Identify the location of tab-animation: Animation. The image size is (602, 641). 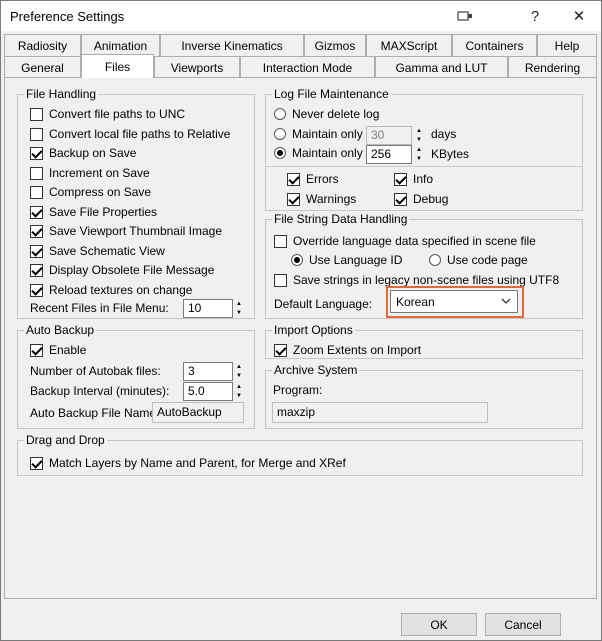
(120, 45).